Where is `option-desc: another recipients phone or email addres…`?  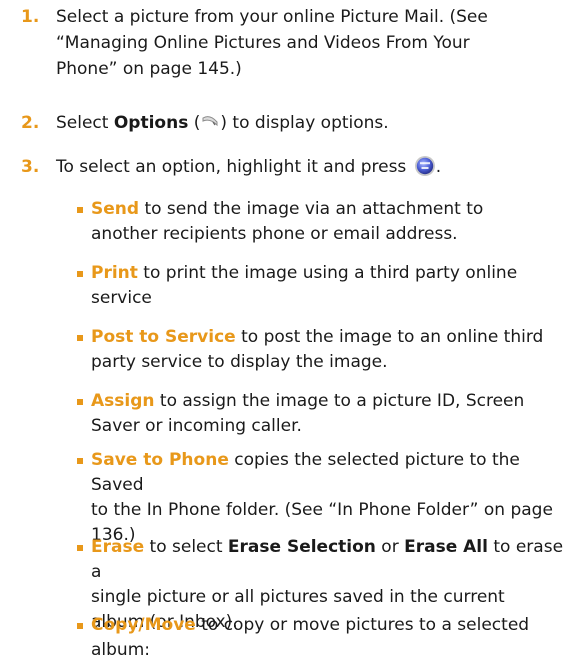 option-desc: another recipients phone or email addres… is located at coordinates (274, 234).